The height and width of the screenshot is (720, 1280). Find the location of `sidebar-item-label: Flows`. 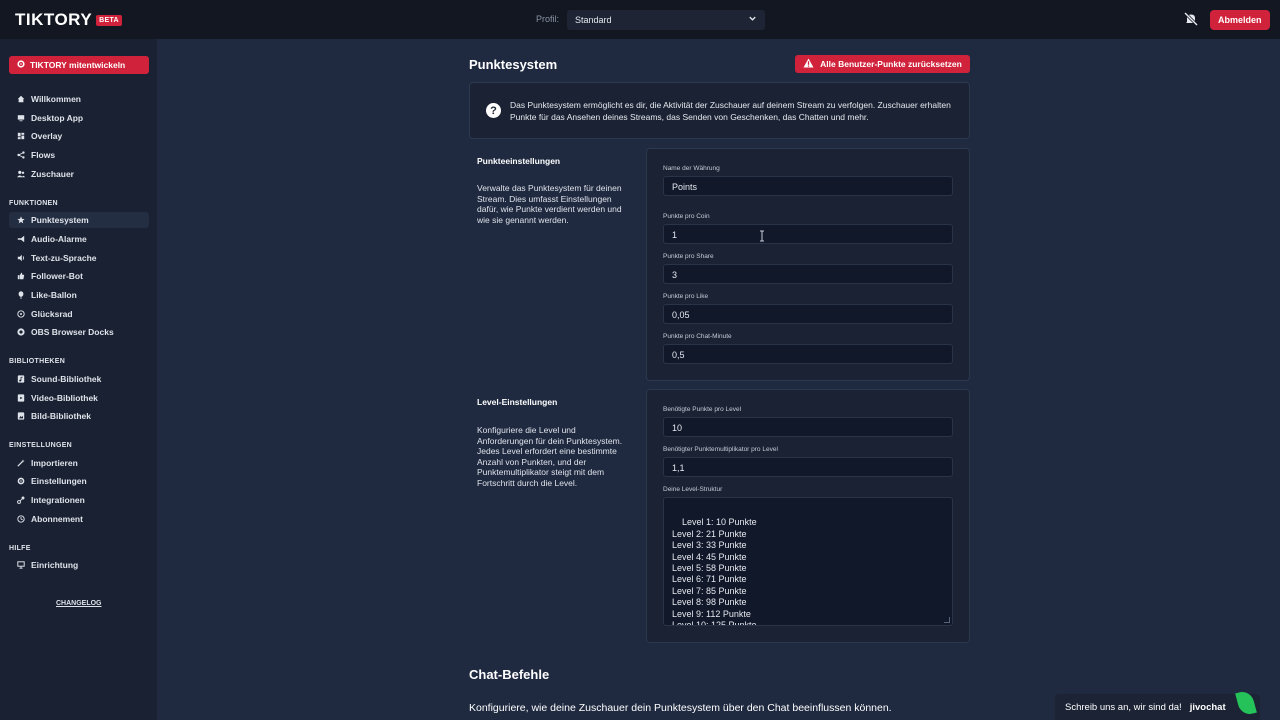

sidebar-item-label: Flows is located at coordinates (43, 155).